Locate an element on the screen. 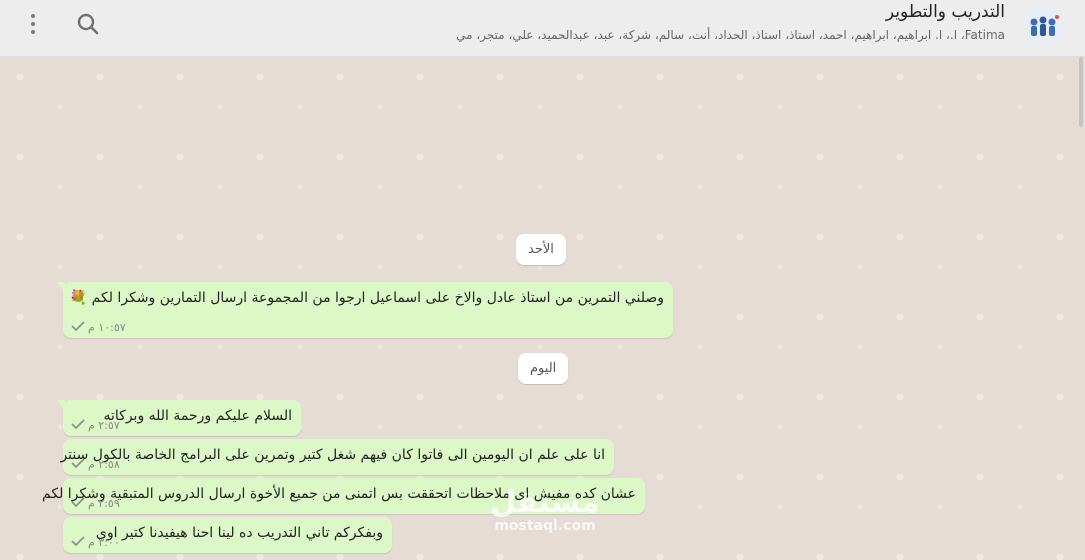 This screenshot has height=560, width=1085. menu-dots-icon is located at coordinates (33, 24).